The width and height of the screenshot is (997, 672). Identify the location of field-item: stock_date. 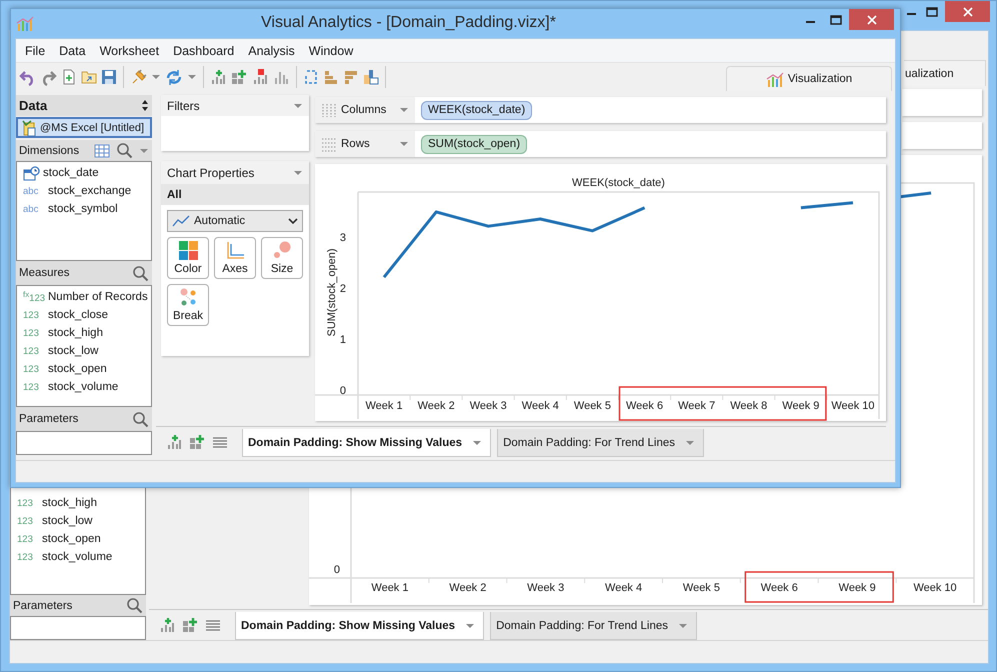
(84, 173).